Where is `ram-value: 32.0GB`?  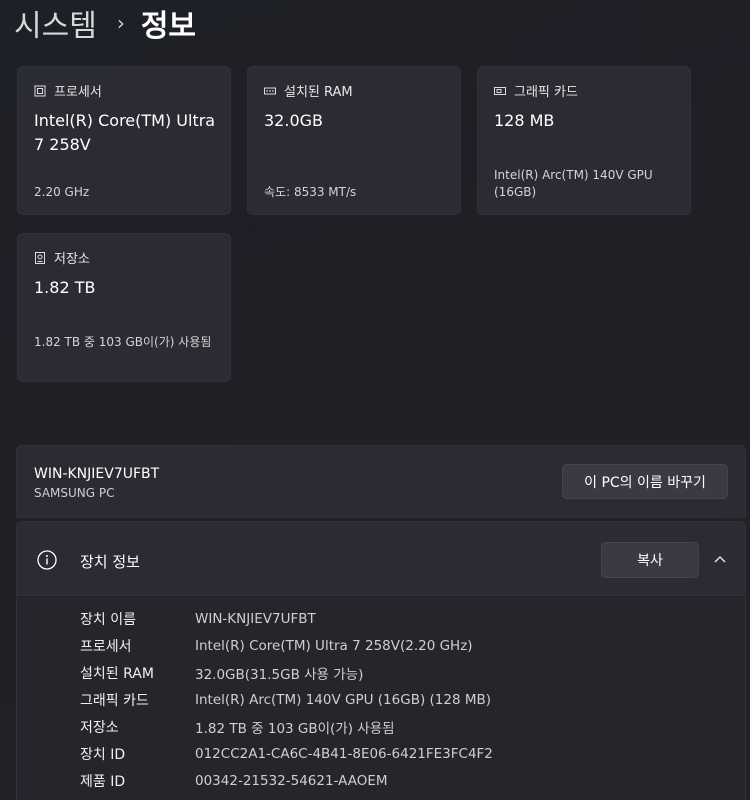
ram-value: 32.0GB is located at coordinates (293, 120).